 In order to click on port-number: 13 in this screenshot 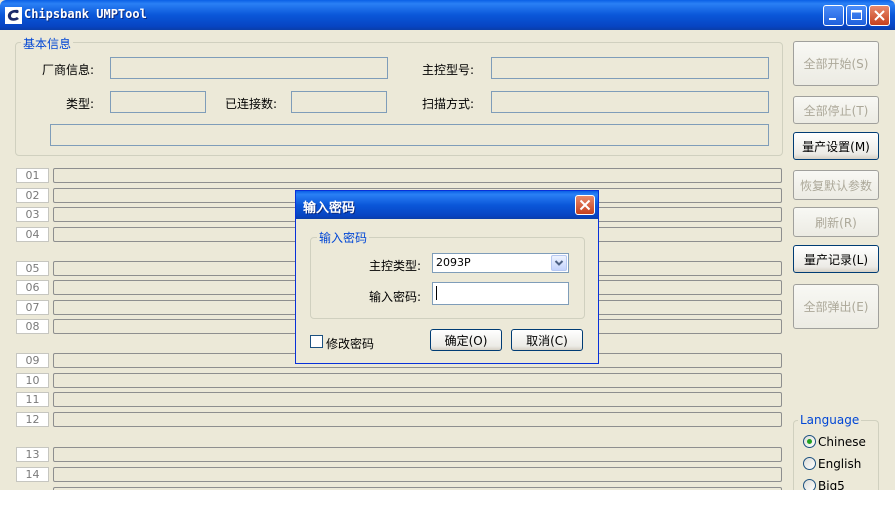, I will do `click(32, 454)`.